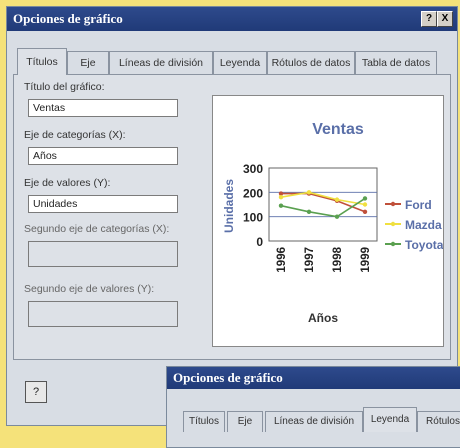 Image resolution: width=460 pixels, height=448 pixels. Describe the element at coordinates (390, 419) in the screenshot. I see `dialog2-tab-leyenda: Leyenda` at that location.